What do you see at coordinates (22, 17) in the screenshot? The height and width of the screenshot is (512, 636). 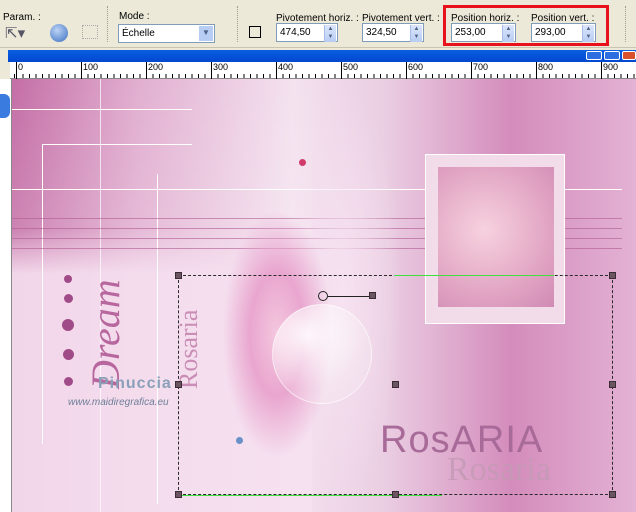 I see `param-label: Param. :` at bounding box center [22, 17].